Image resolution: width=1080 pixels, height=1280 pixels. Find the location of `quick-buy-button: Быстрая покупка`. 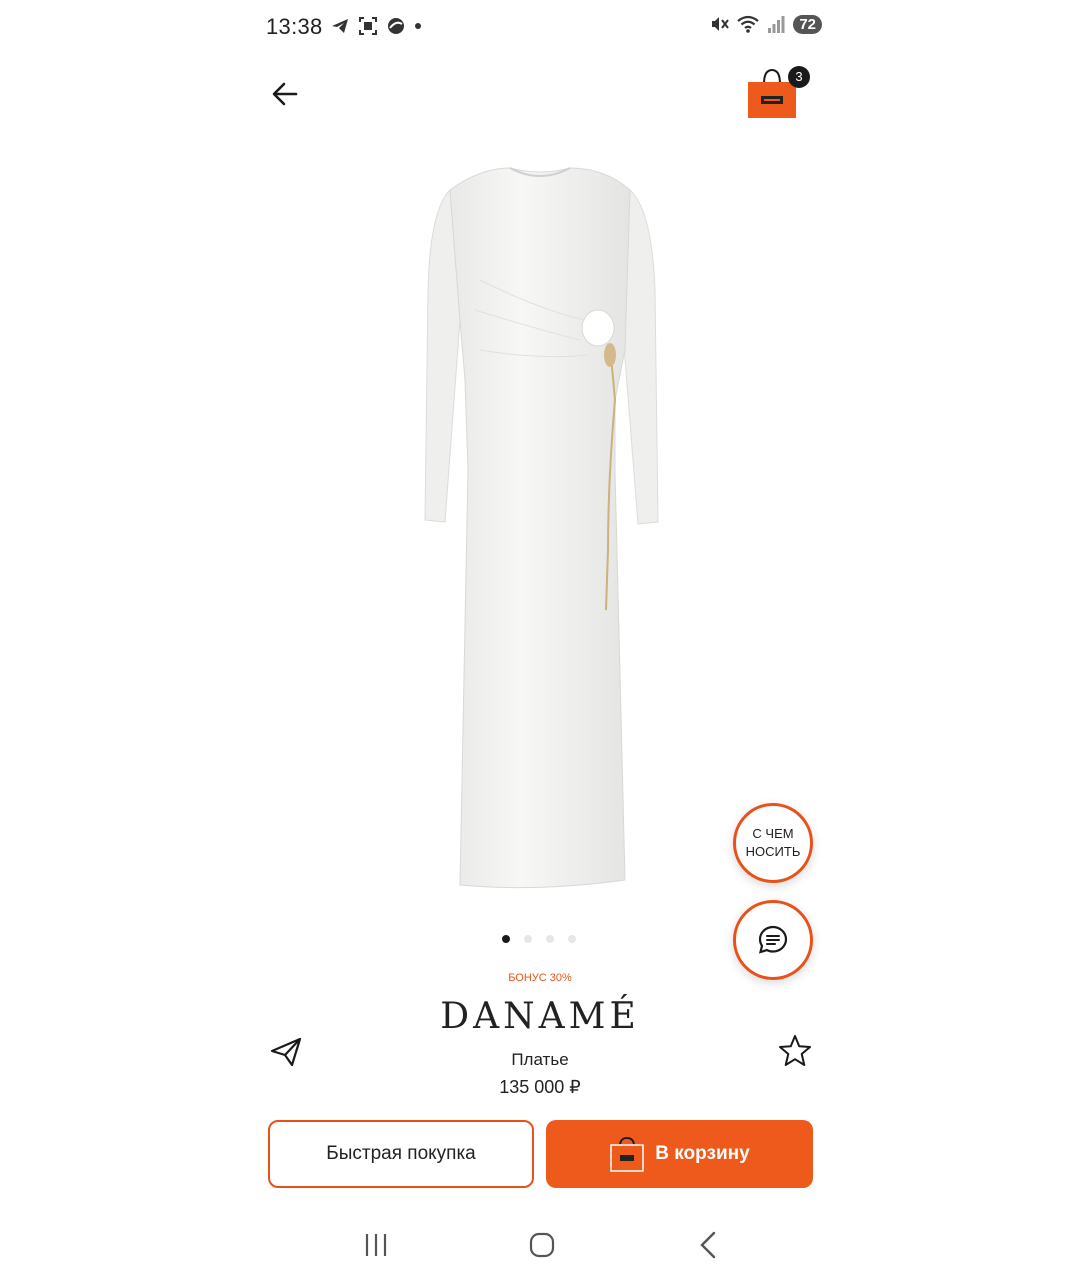

quick-buy-button: Быстрая покупка is located at coordinates (401, 1154).